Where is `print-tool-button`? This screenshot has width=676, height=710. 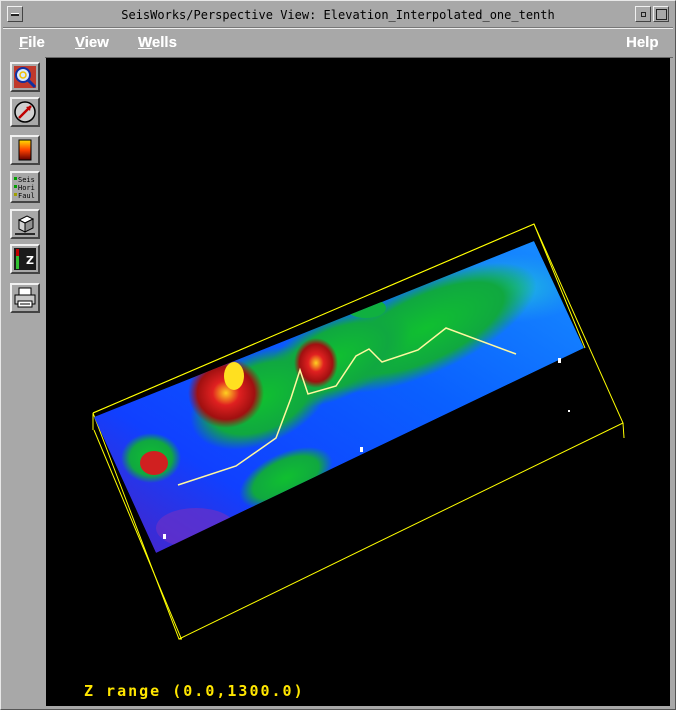
print-tool-button is located at coordinates (25, 298).